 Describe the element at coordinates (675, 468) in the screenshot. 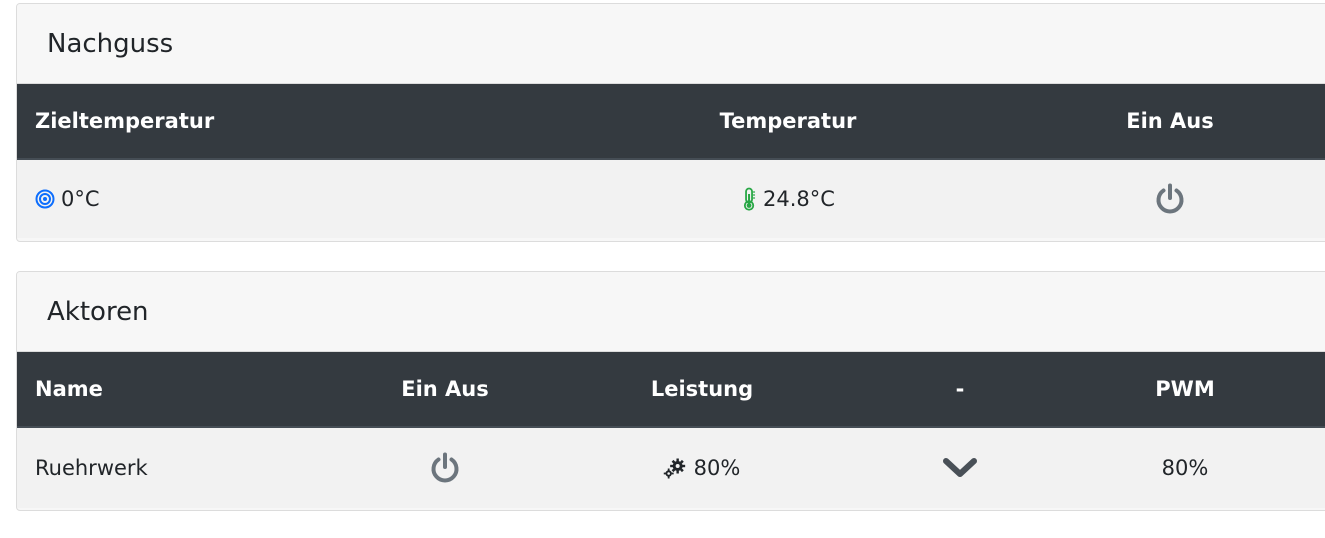

I see `gears-icon` at that location.